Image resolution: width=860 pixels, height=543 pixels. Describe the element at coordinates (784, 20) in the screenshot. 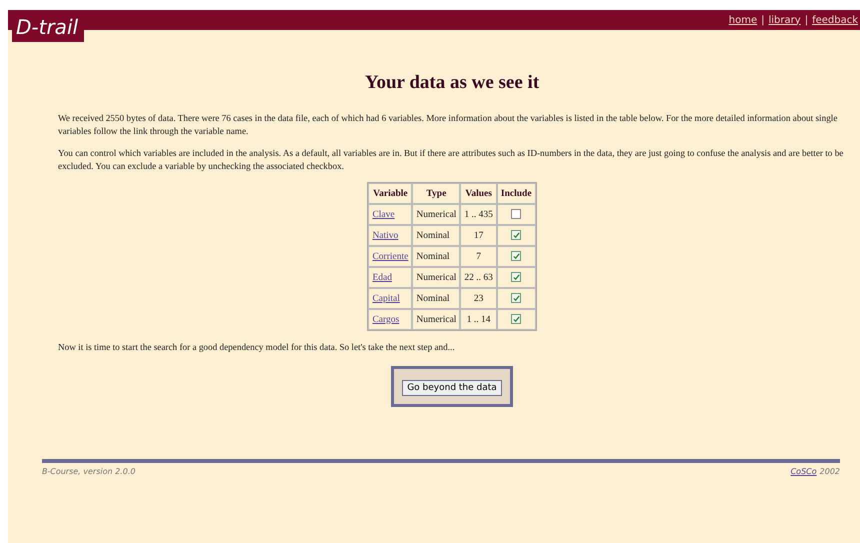

I see `nav-link: library` at that location.